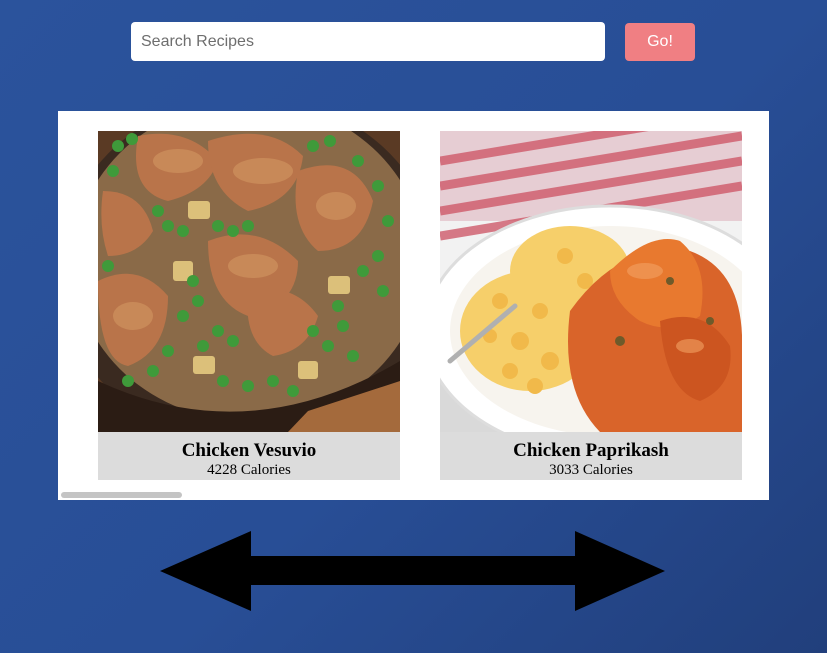 This screenshot has height=653, width=827. What do you see at coordinates (121, 495) in the screenshot?
I see `scrollbar-thumb` at bounding box center [121, 495].